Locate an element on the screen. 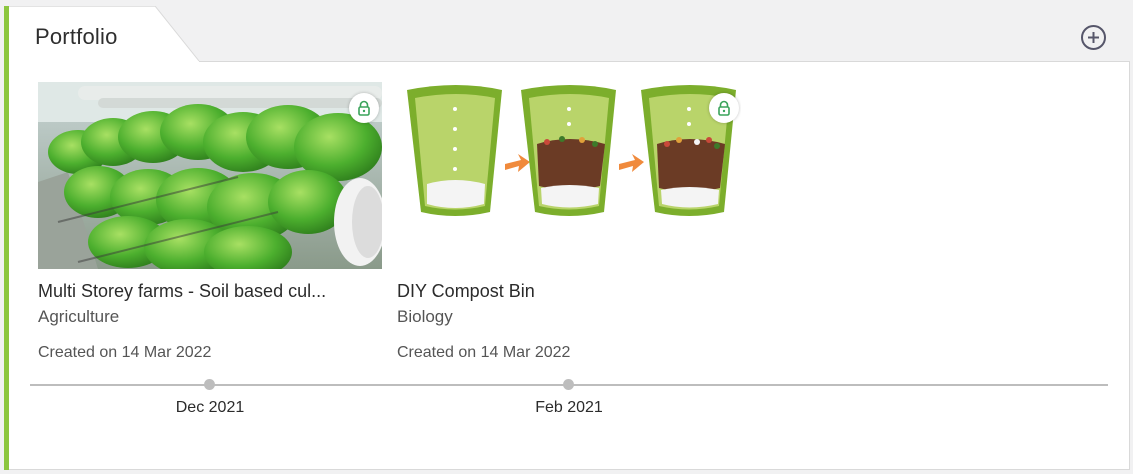  plus-circle-icon is located at coordinates (1093, 37).